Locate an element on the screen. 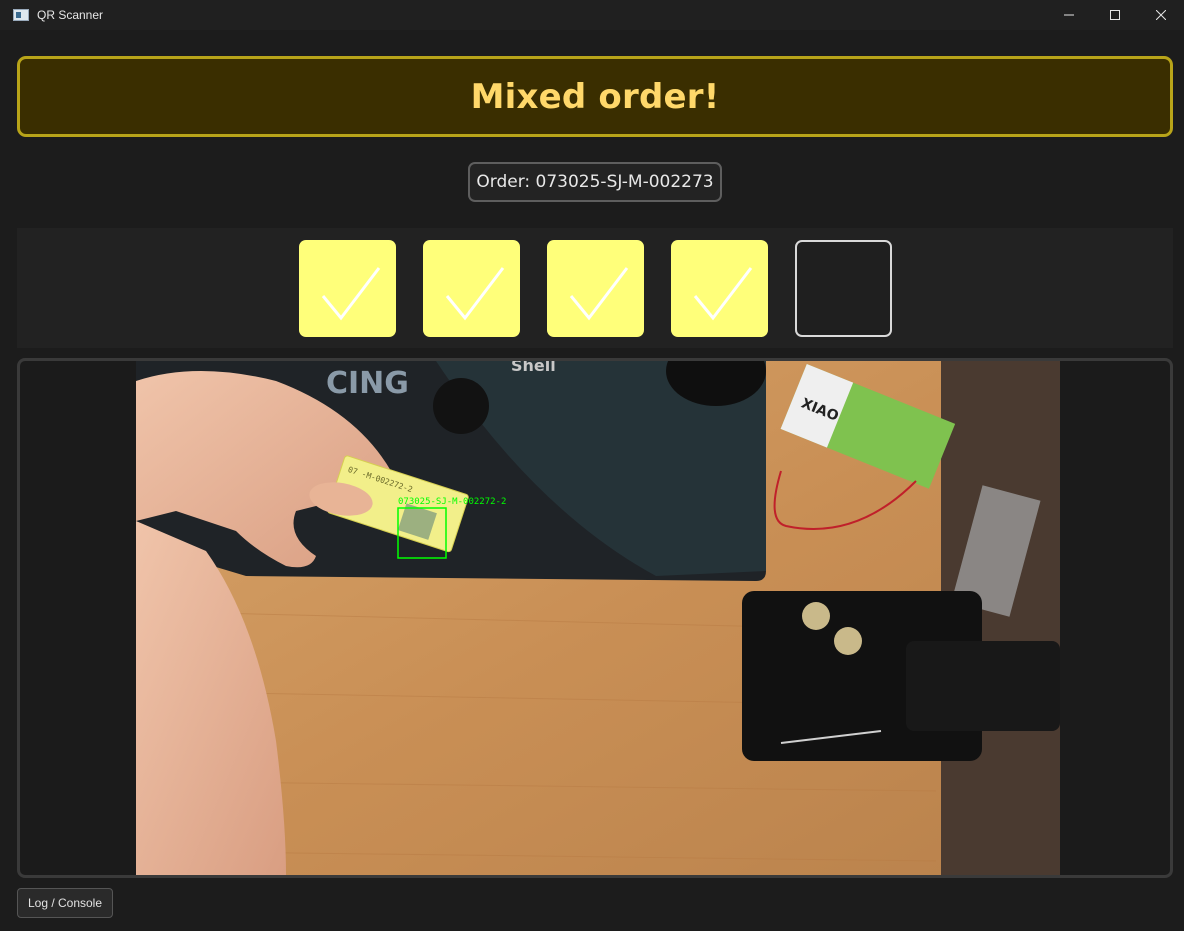 This screenshot has height=931, width=1184. svg-text: Shell is located at coordinates (533, 368).